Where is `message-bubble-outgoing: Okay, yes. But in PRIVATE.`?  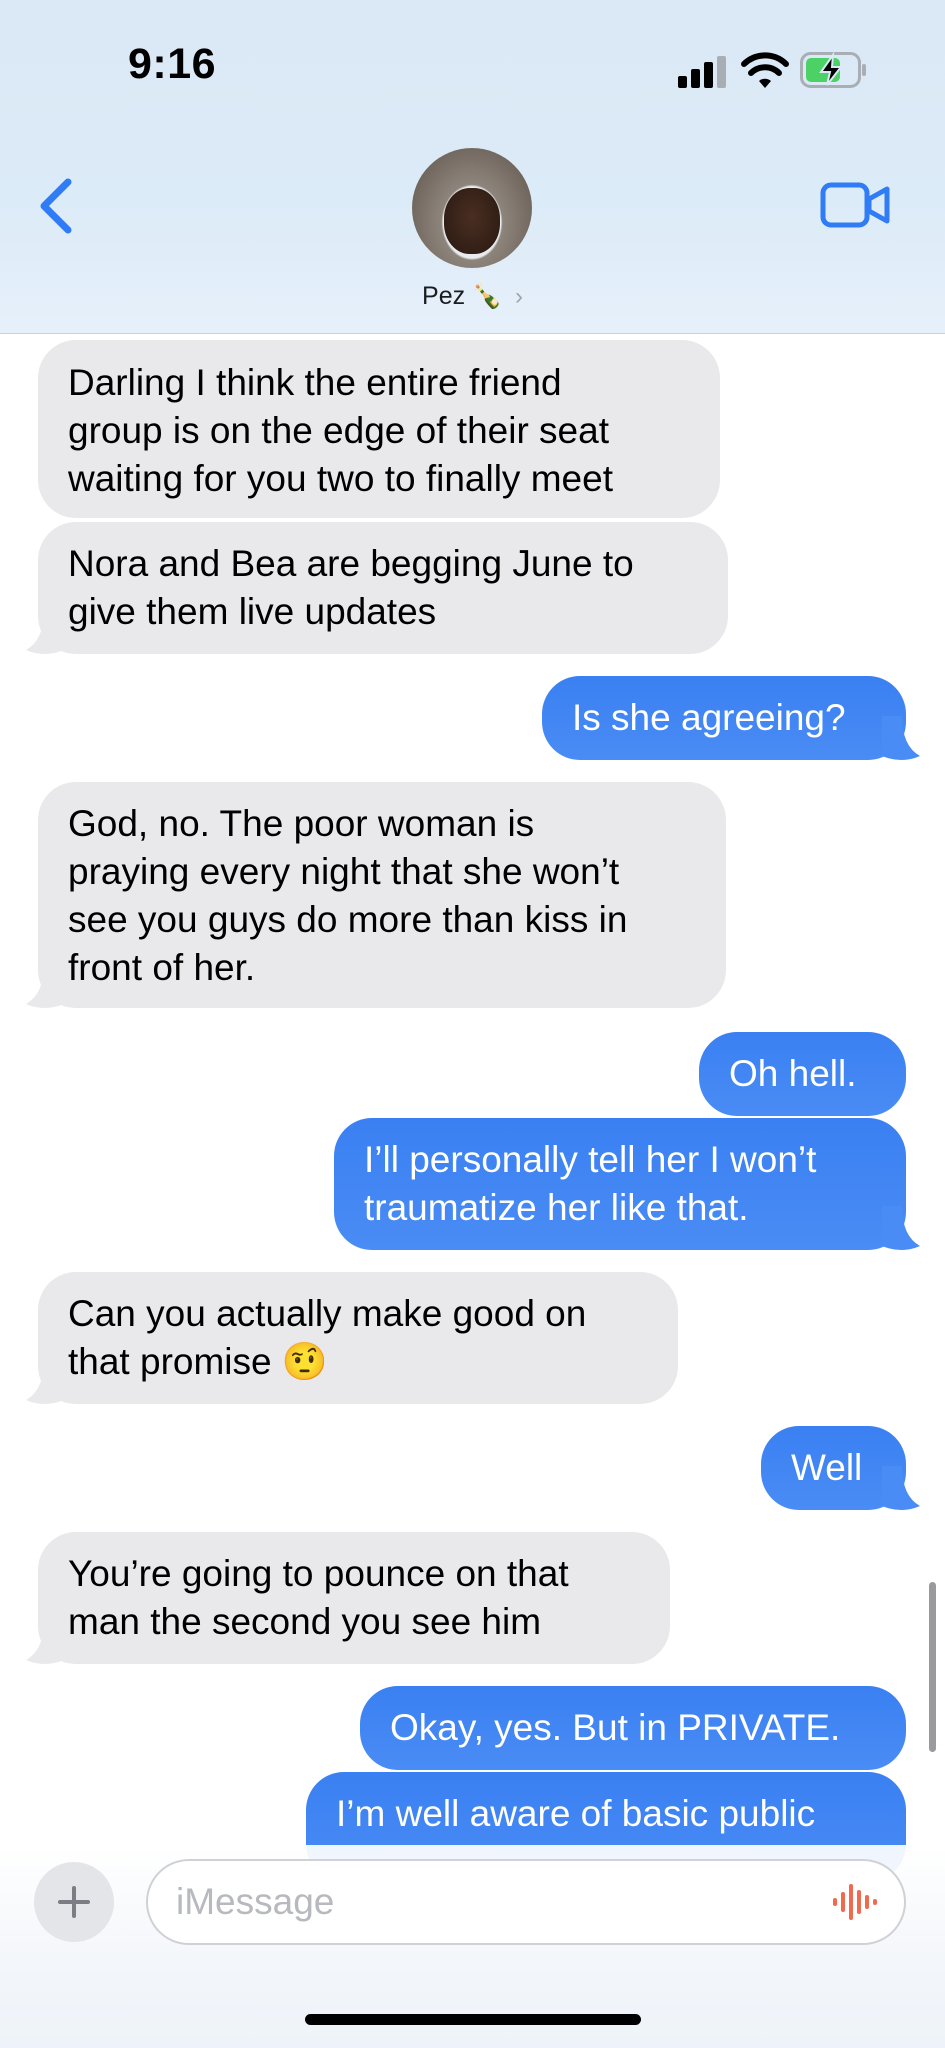
message-bubble-outgoing: Okay, yes. But in PRIVATE. is located at coordinates (633, 1728).